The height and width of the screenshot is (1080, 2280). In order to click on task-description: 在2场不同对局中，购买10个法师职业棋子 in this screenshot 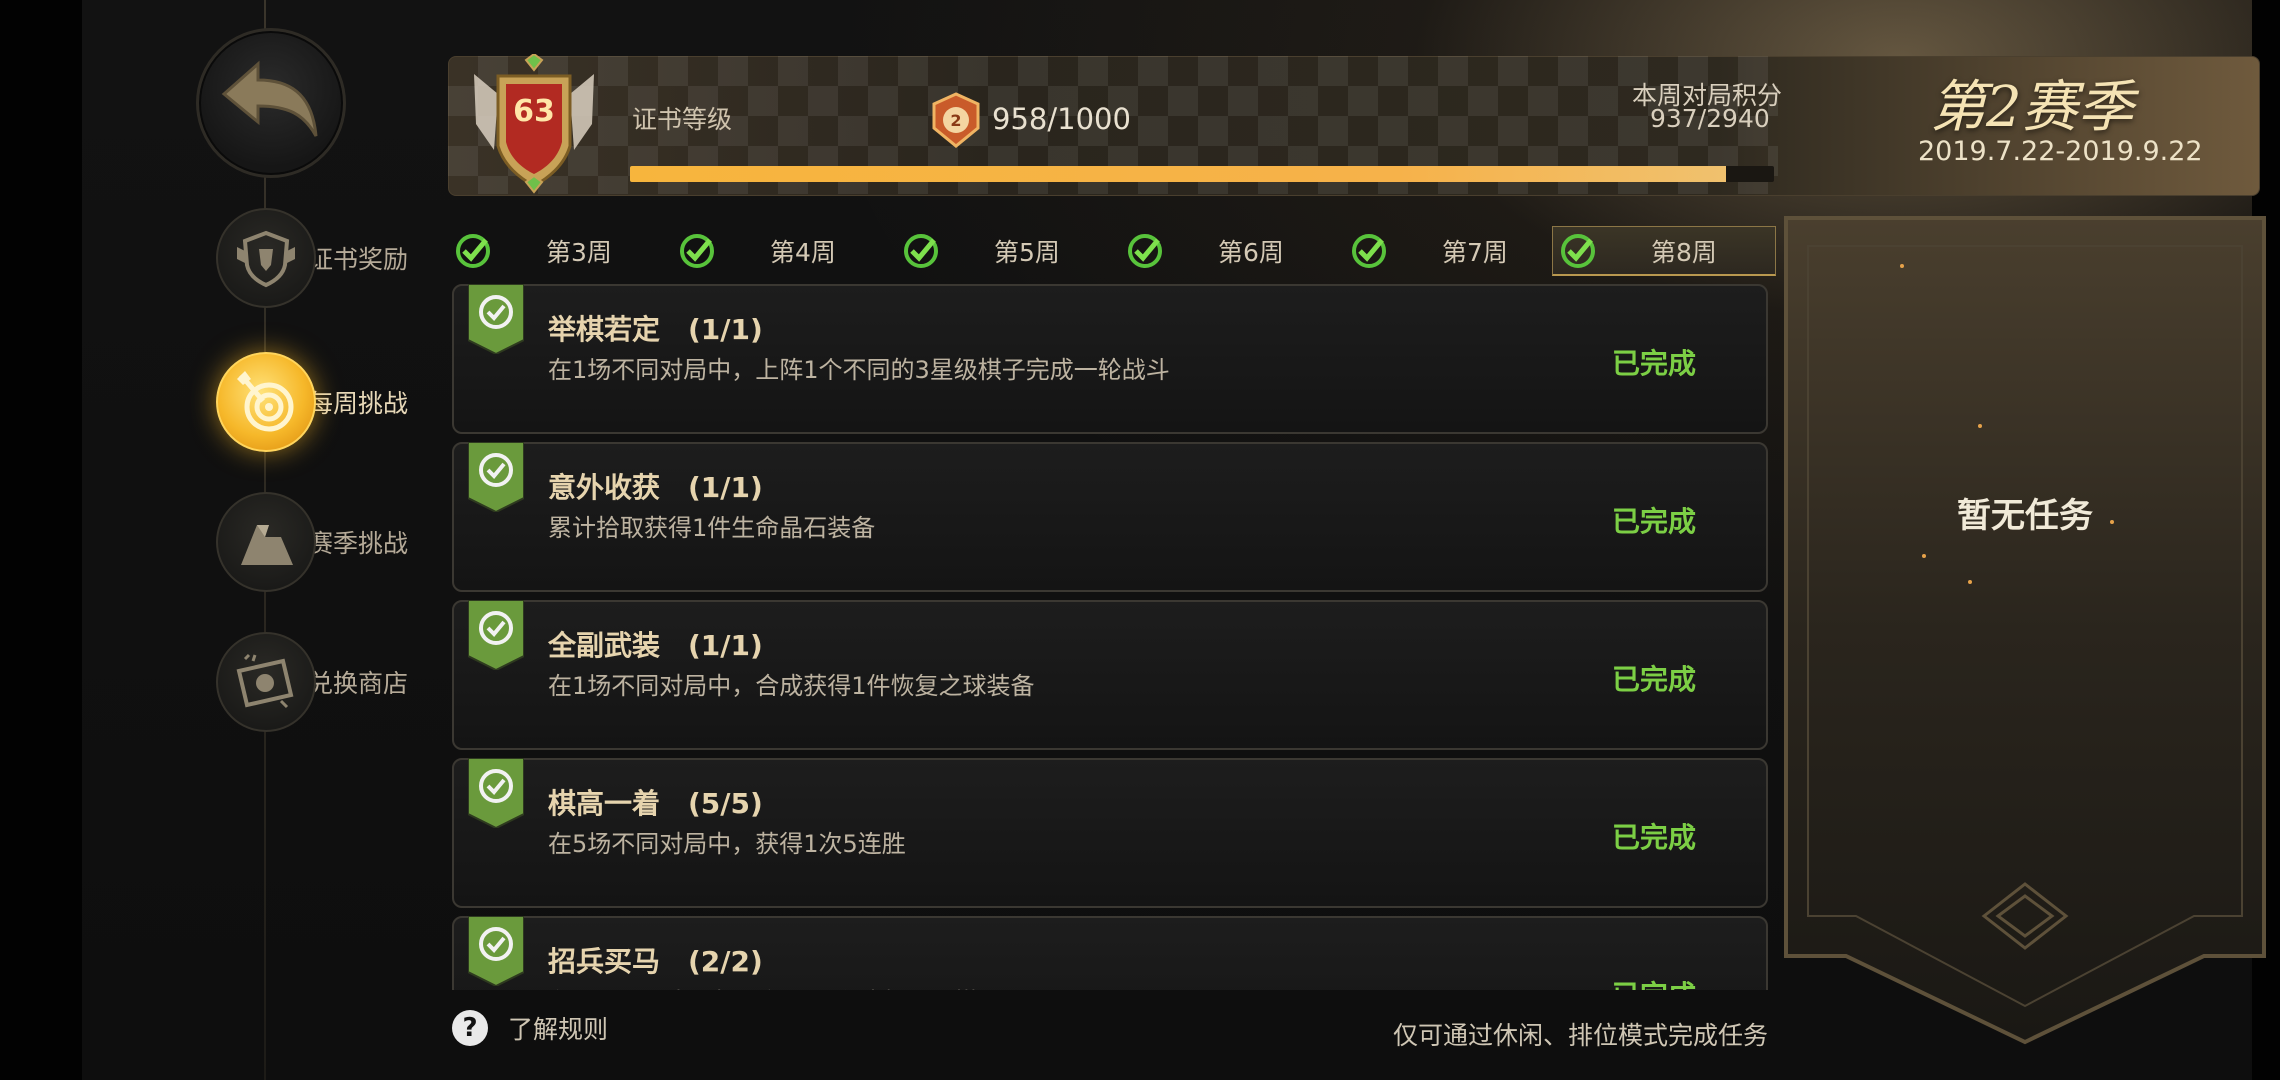, I will do `click(775, 986)`.